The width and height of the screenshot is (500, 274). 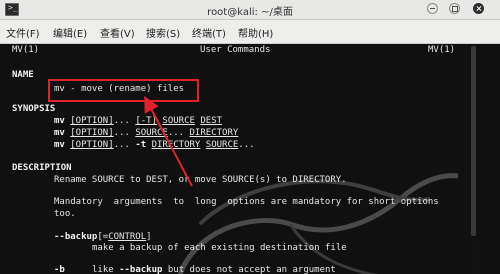 What do you see at coordinates (163, 32) in the screenshot?
I see `menu-search: 搜索(S)` at bounding box center [163, 32].